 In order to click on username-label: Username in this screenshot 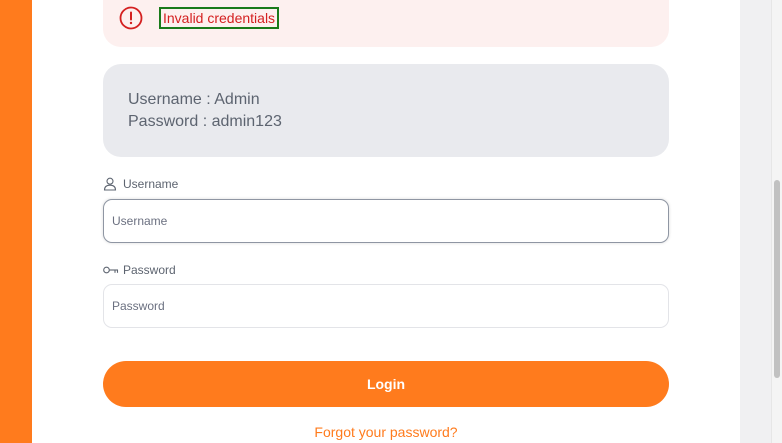, I will do `click(140, 184)`.